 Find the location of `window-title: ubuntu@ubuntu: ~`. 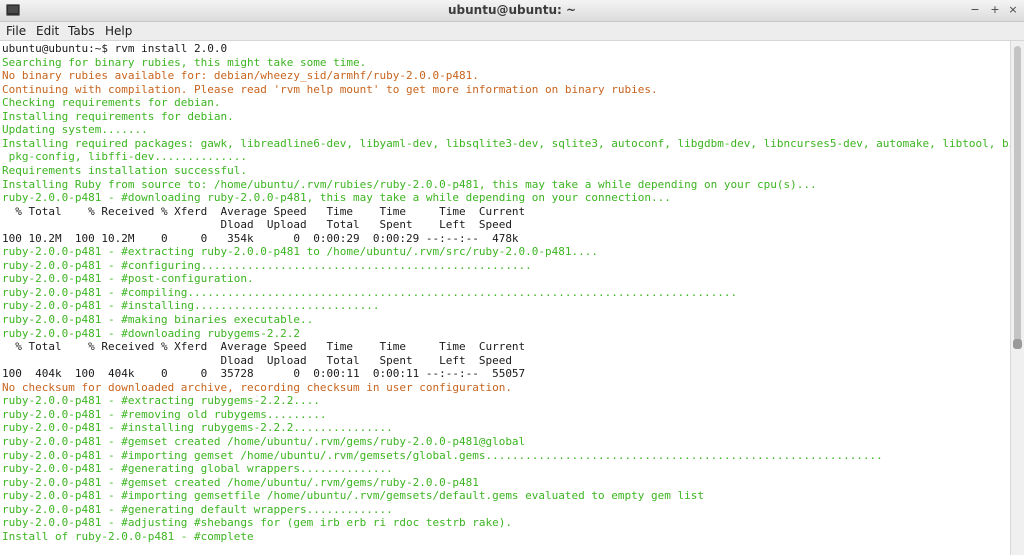

window-title: ubuntu@ubuntu: ~ is located at coordinates (512, 10).